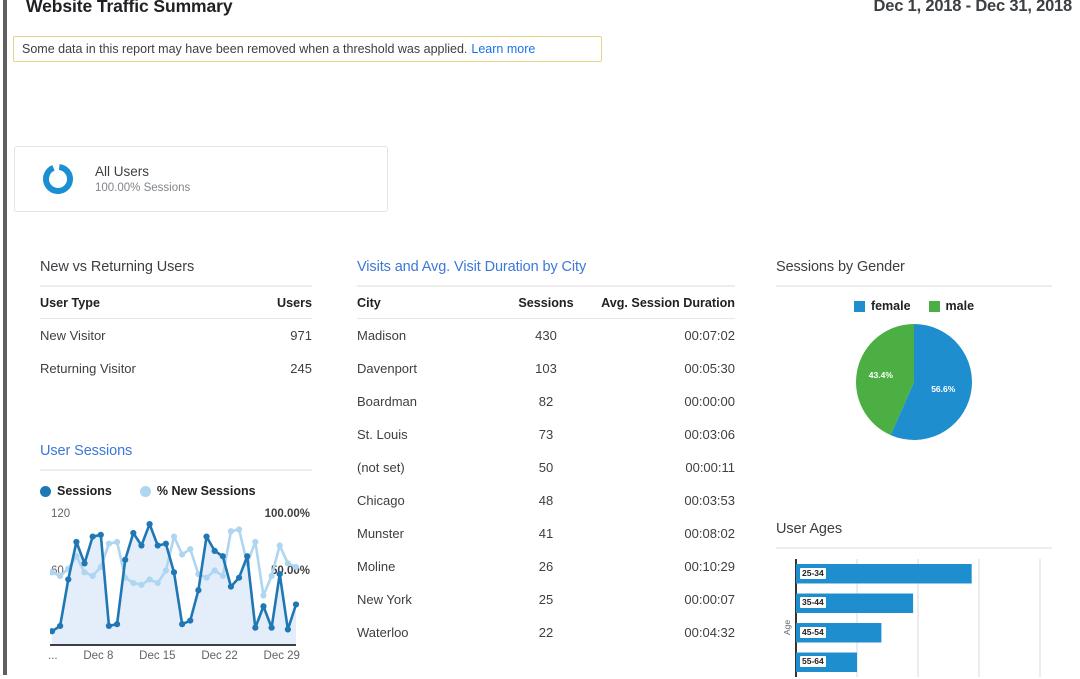 The image size is (1080, 679). What do you see at coordinates (176, 451) in the screenshot?
I see `widget-title-user-sessions: User Sessions` at bounding box center [176, 451].